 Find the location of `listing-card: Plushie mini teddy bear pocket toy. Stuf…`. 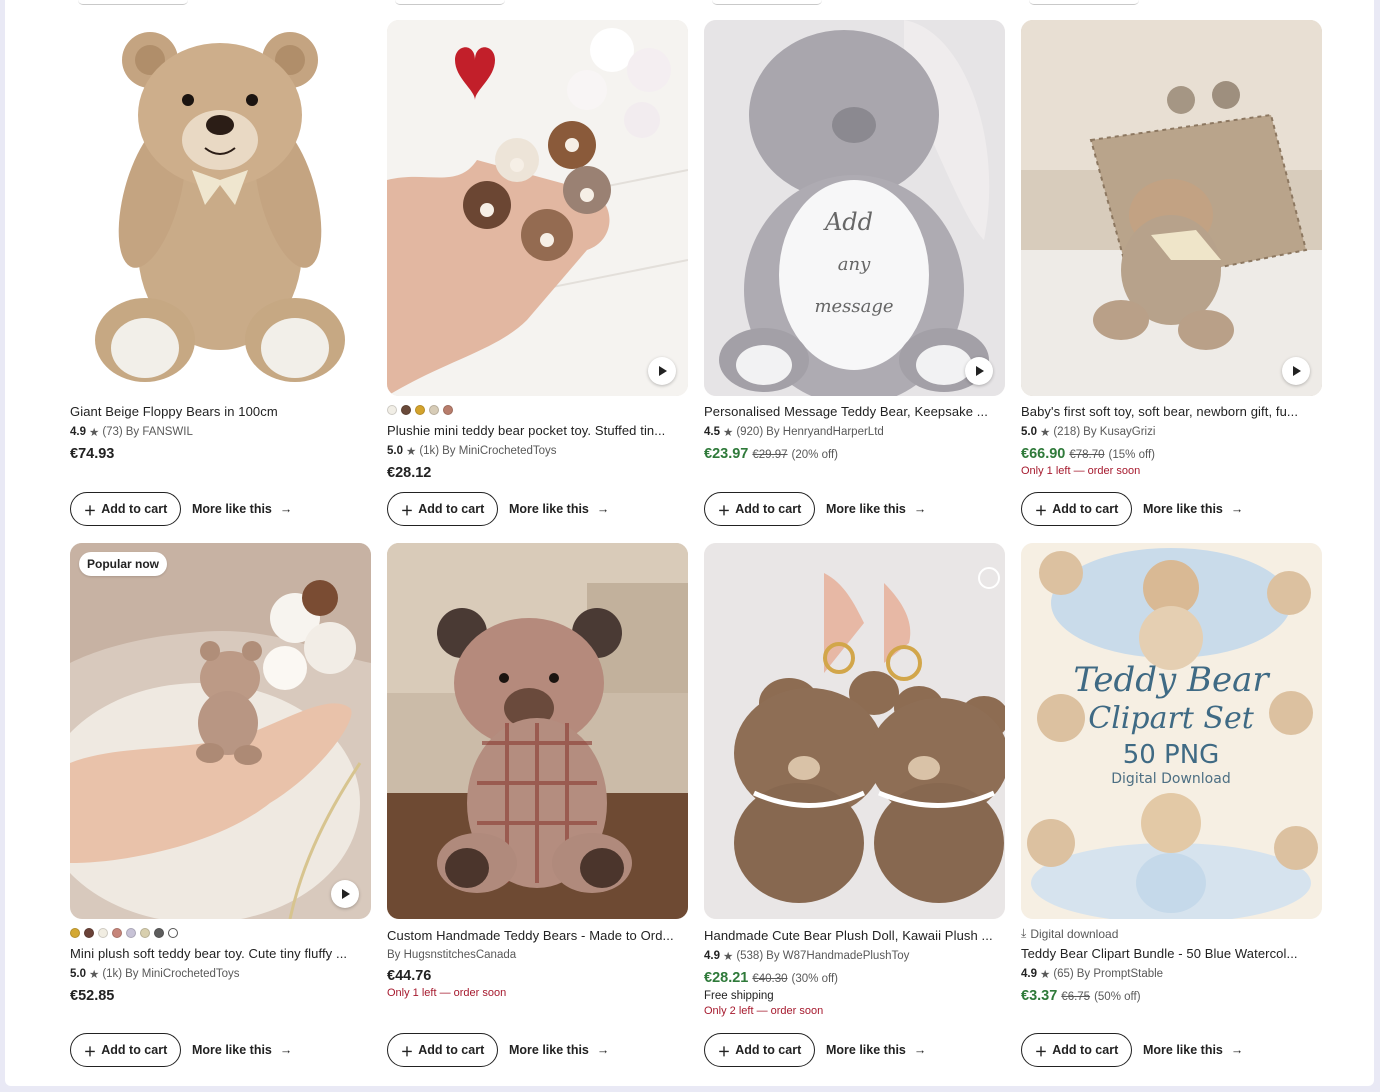

listing-card: Plushie mini teddy bear pocket toy. Stuf… is located at coordinates (537, 273).